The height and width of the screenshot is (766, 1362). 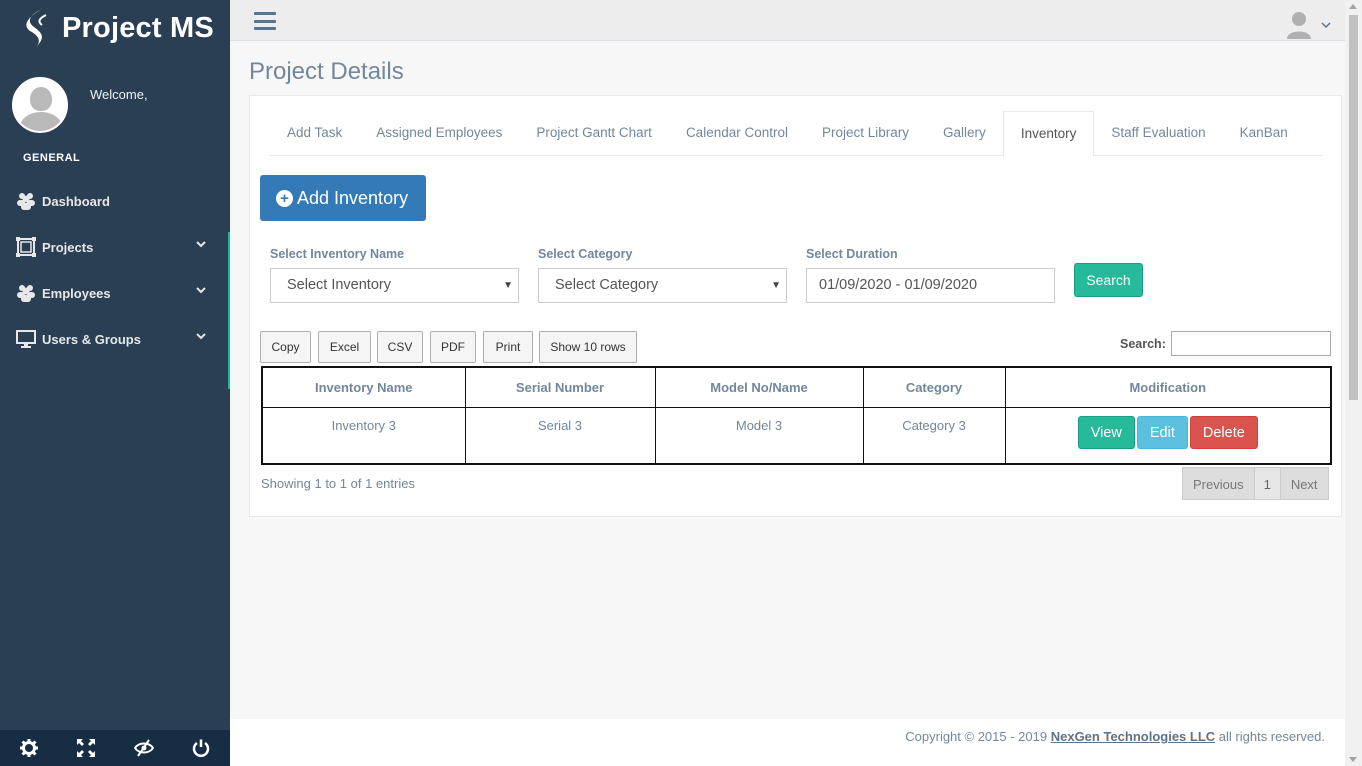 I want to click on tab-kanban: KanBan, so click(x=1264, y=133).